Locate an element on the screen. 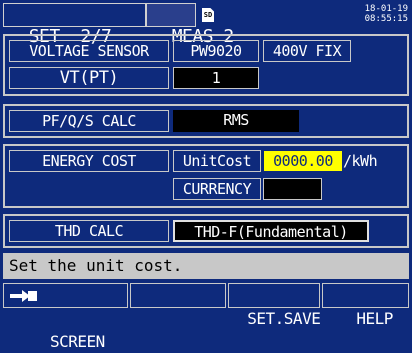 The width and height of the screenshot is (412, 353). sensor-range-field: 400V FIX is located at coordinates (307, 51).